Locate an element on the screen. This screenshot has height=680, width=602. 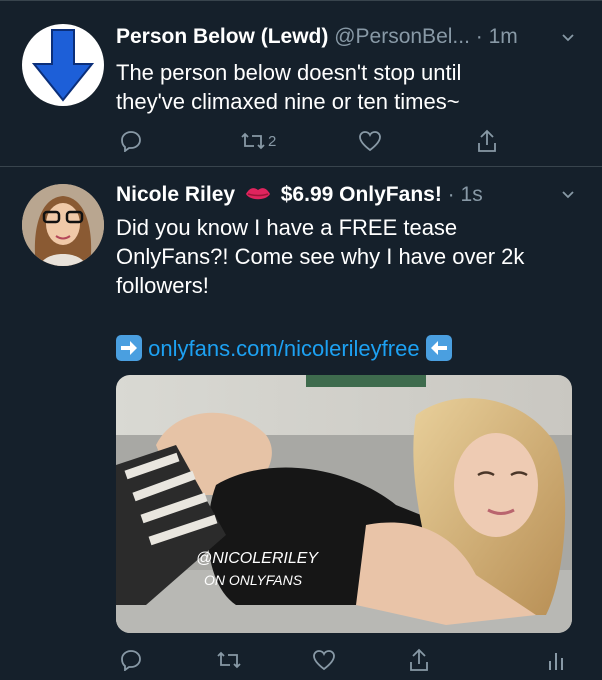
tweet-header: Person Below (Lewd) @PersonBel... · 1m is located at coordinates (359, 37).